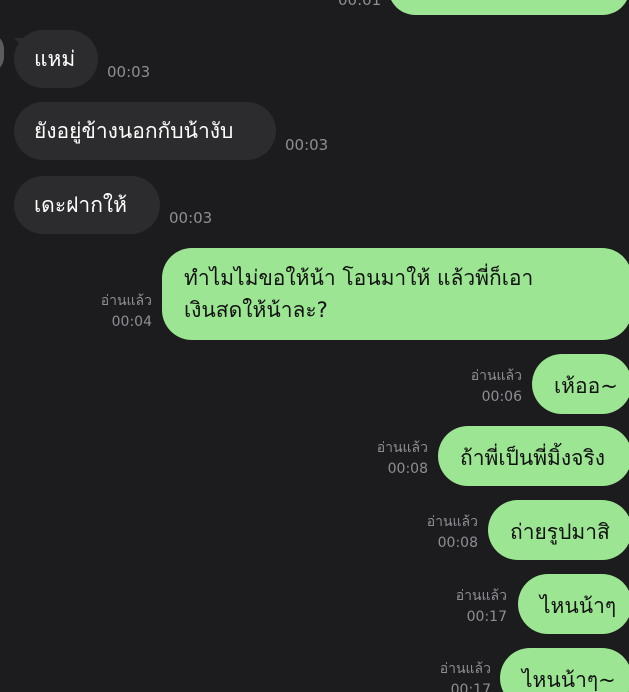  Describe the element at coordinates (256, 310) in the screenshot. I see `message-text-line-2: เงินสดให้น้าละ?` at that location.